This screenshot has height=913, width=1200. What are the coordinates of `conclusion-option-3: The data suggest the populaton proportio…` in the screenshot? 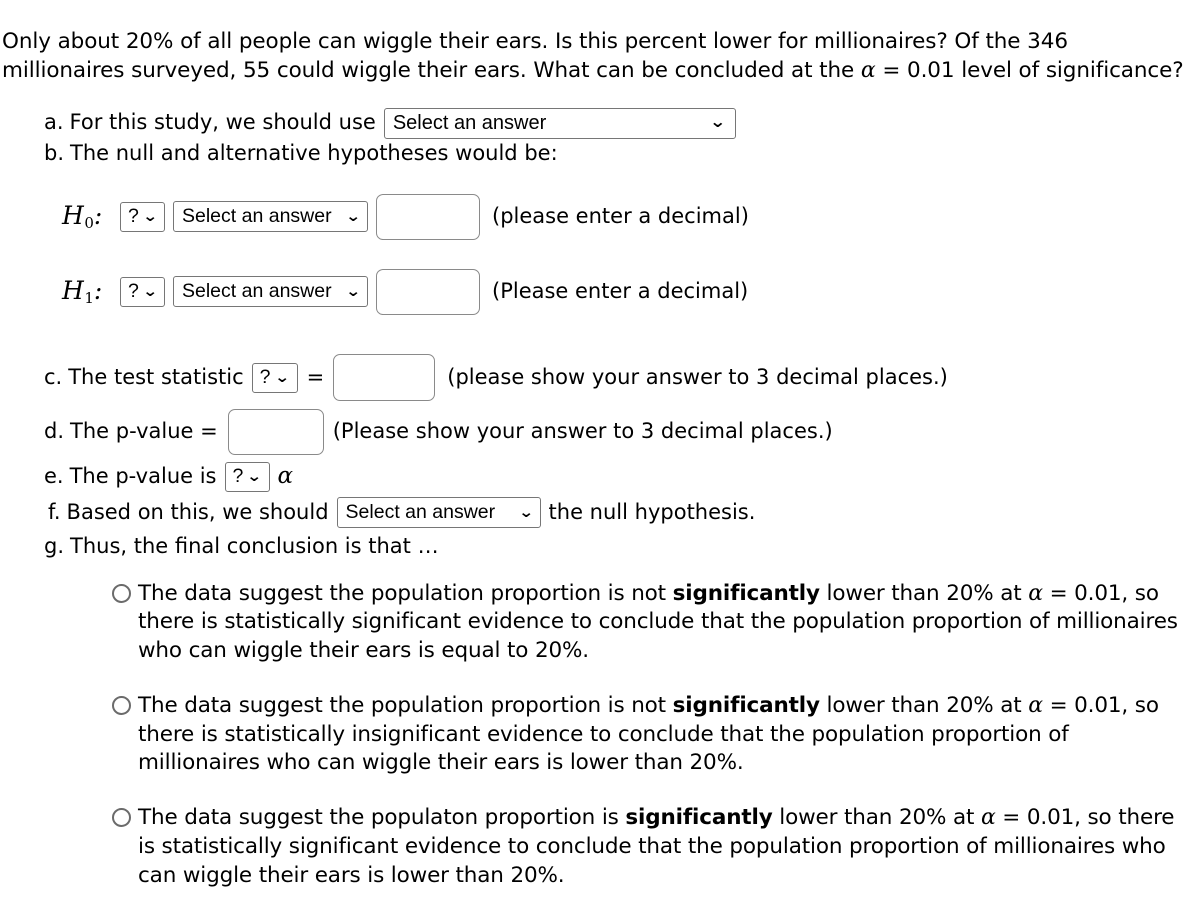 It's located at (600, 846).